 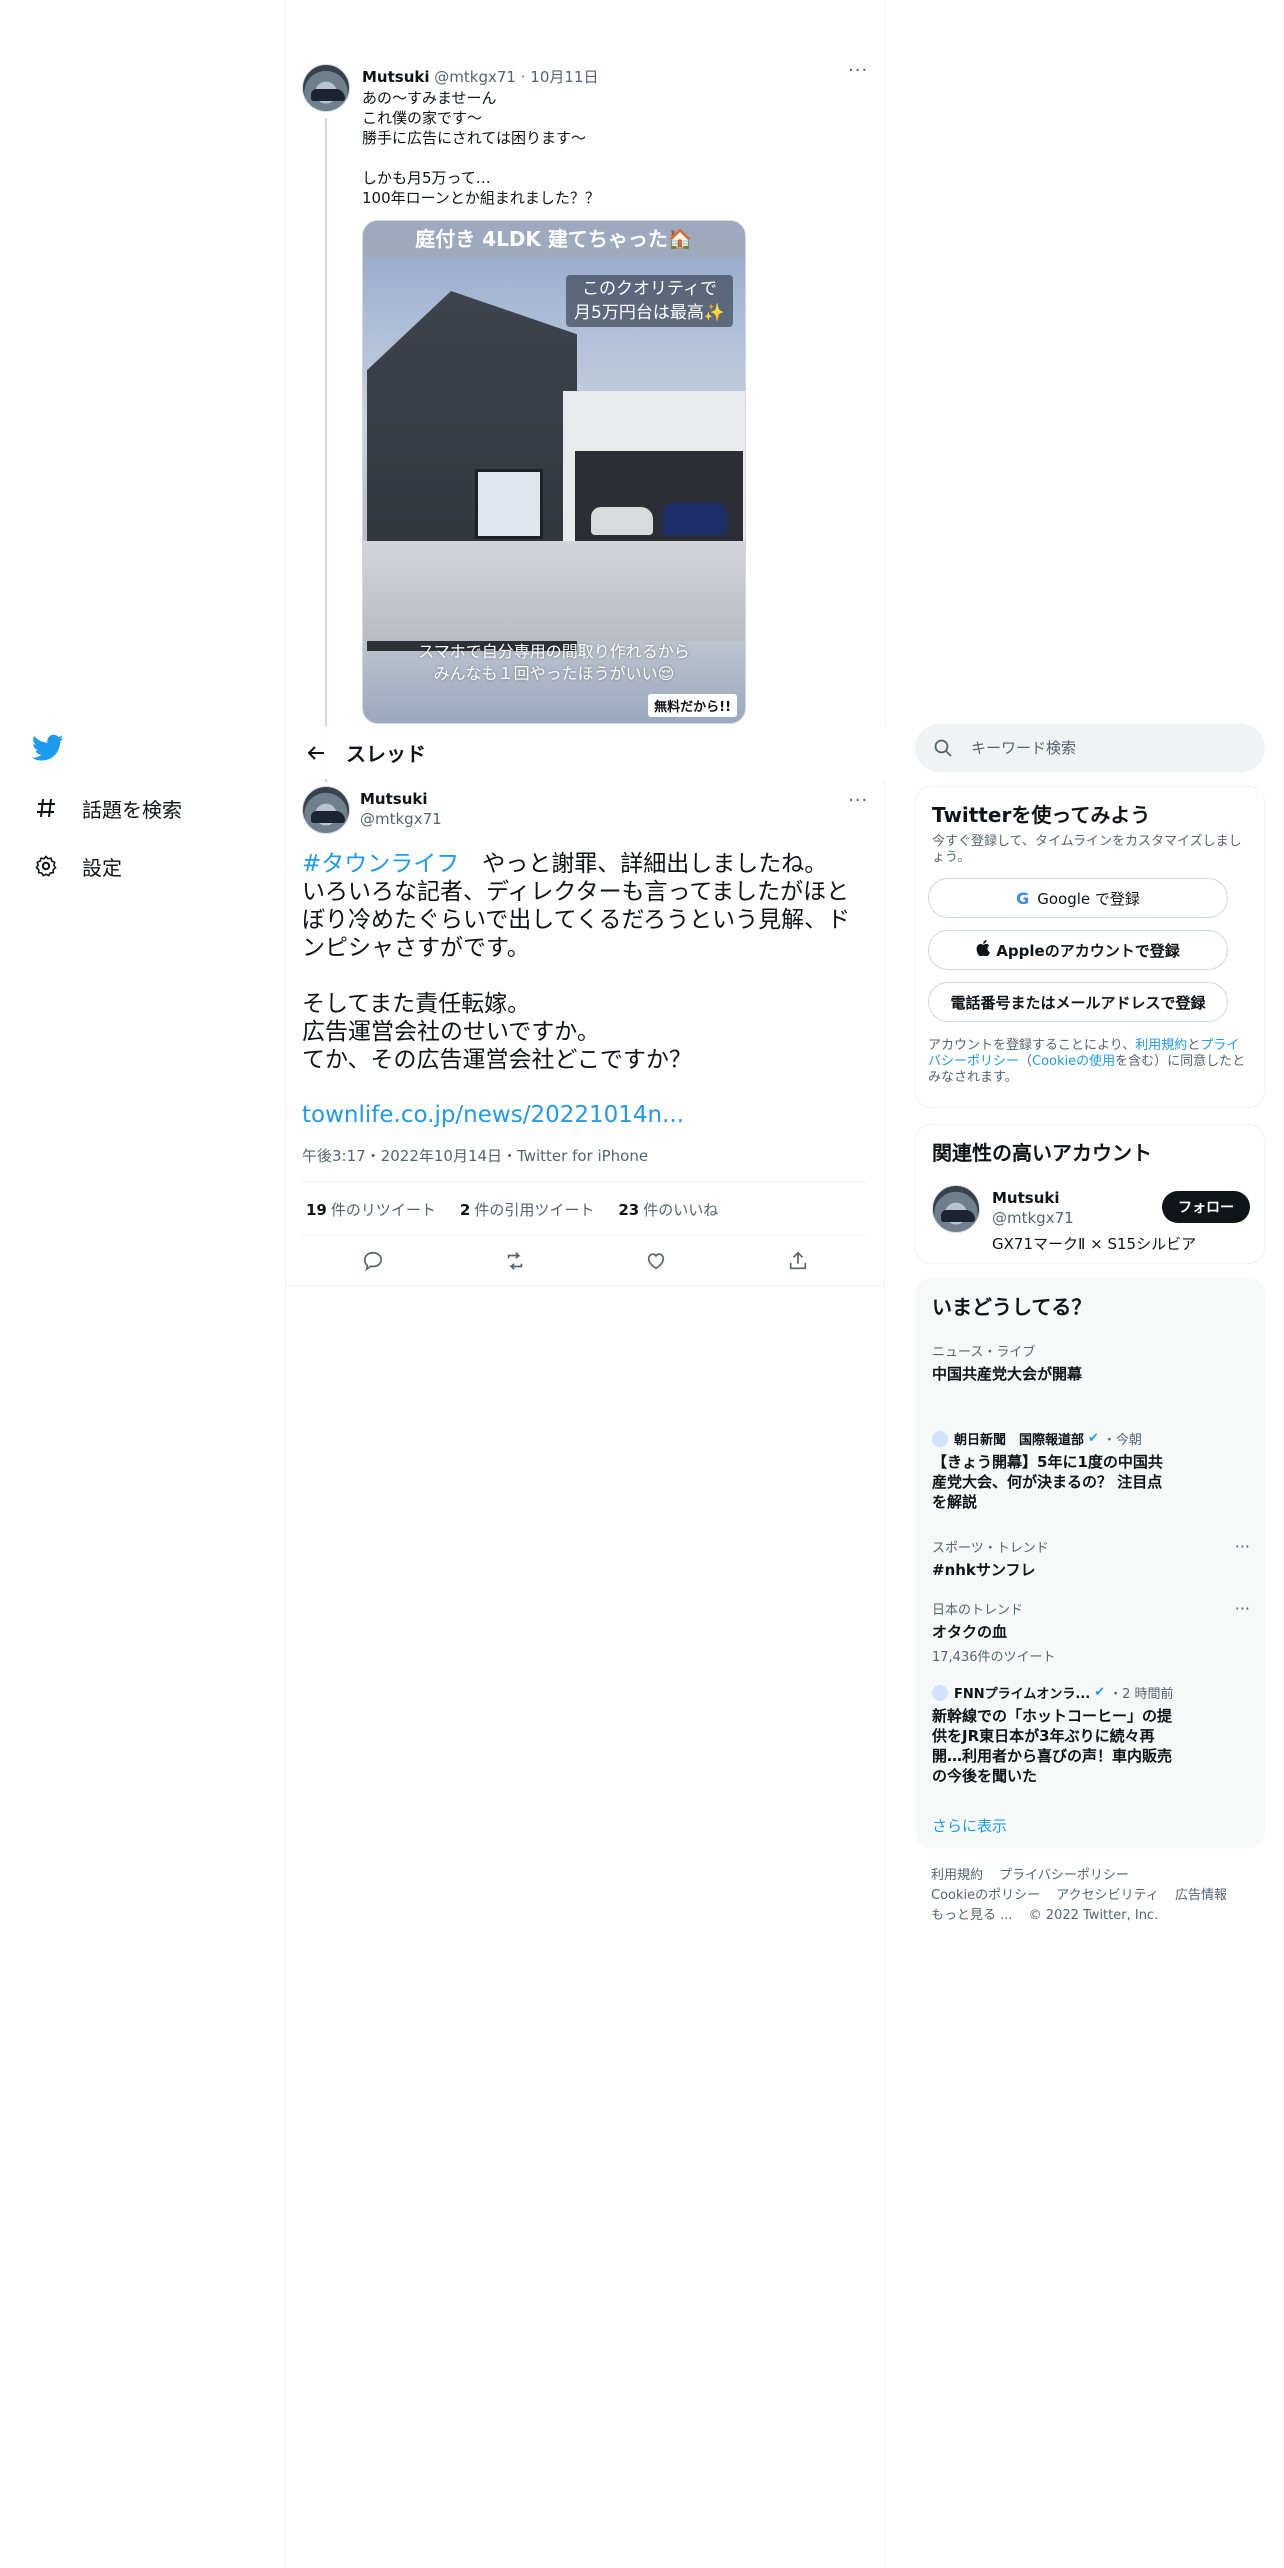 What do you see at coordinates (940, 1692) in the screenshot?
I see `news-source-logo-icon` at bounding box center [940, 1692].